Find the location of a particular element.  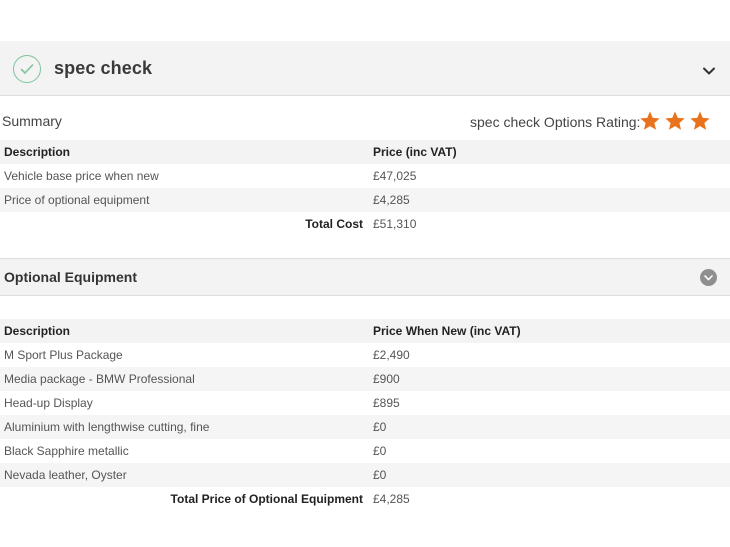

column-header-price: Price (inc VAT) is located at coordinates (549, 152).